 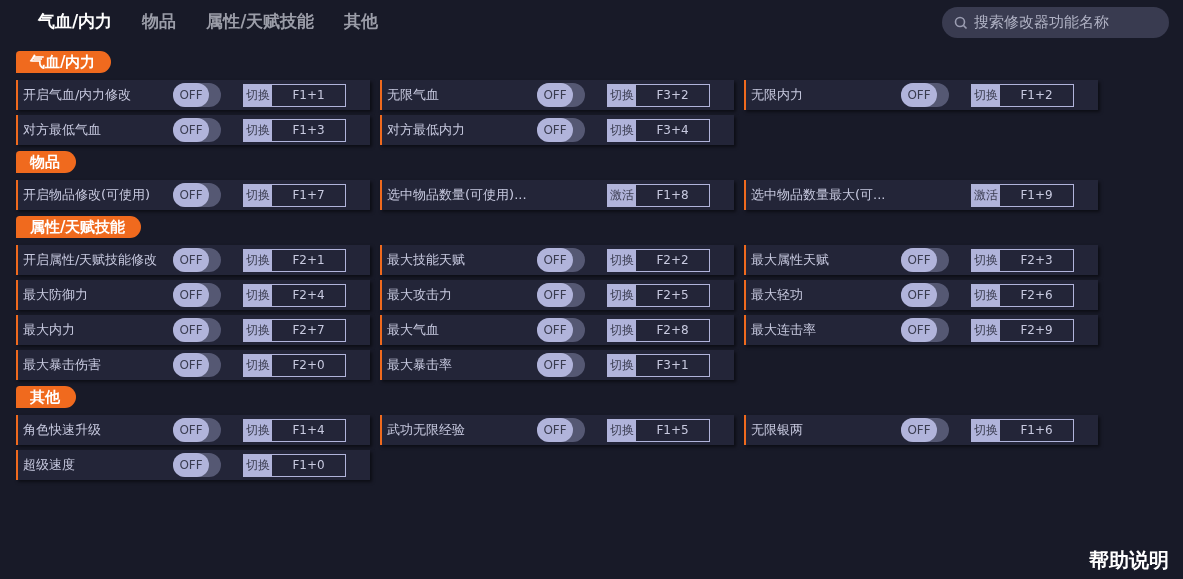 What do you see at coordinates (294, 130) in the screenshot?
I see `hotkey-field: 切换 F1+3` at bounding box center [294, 130].